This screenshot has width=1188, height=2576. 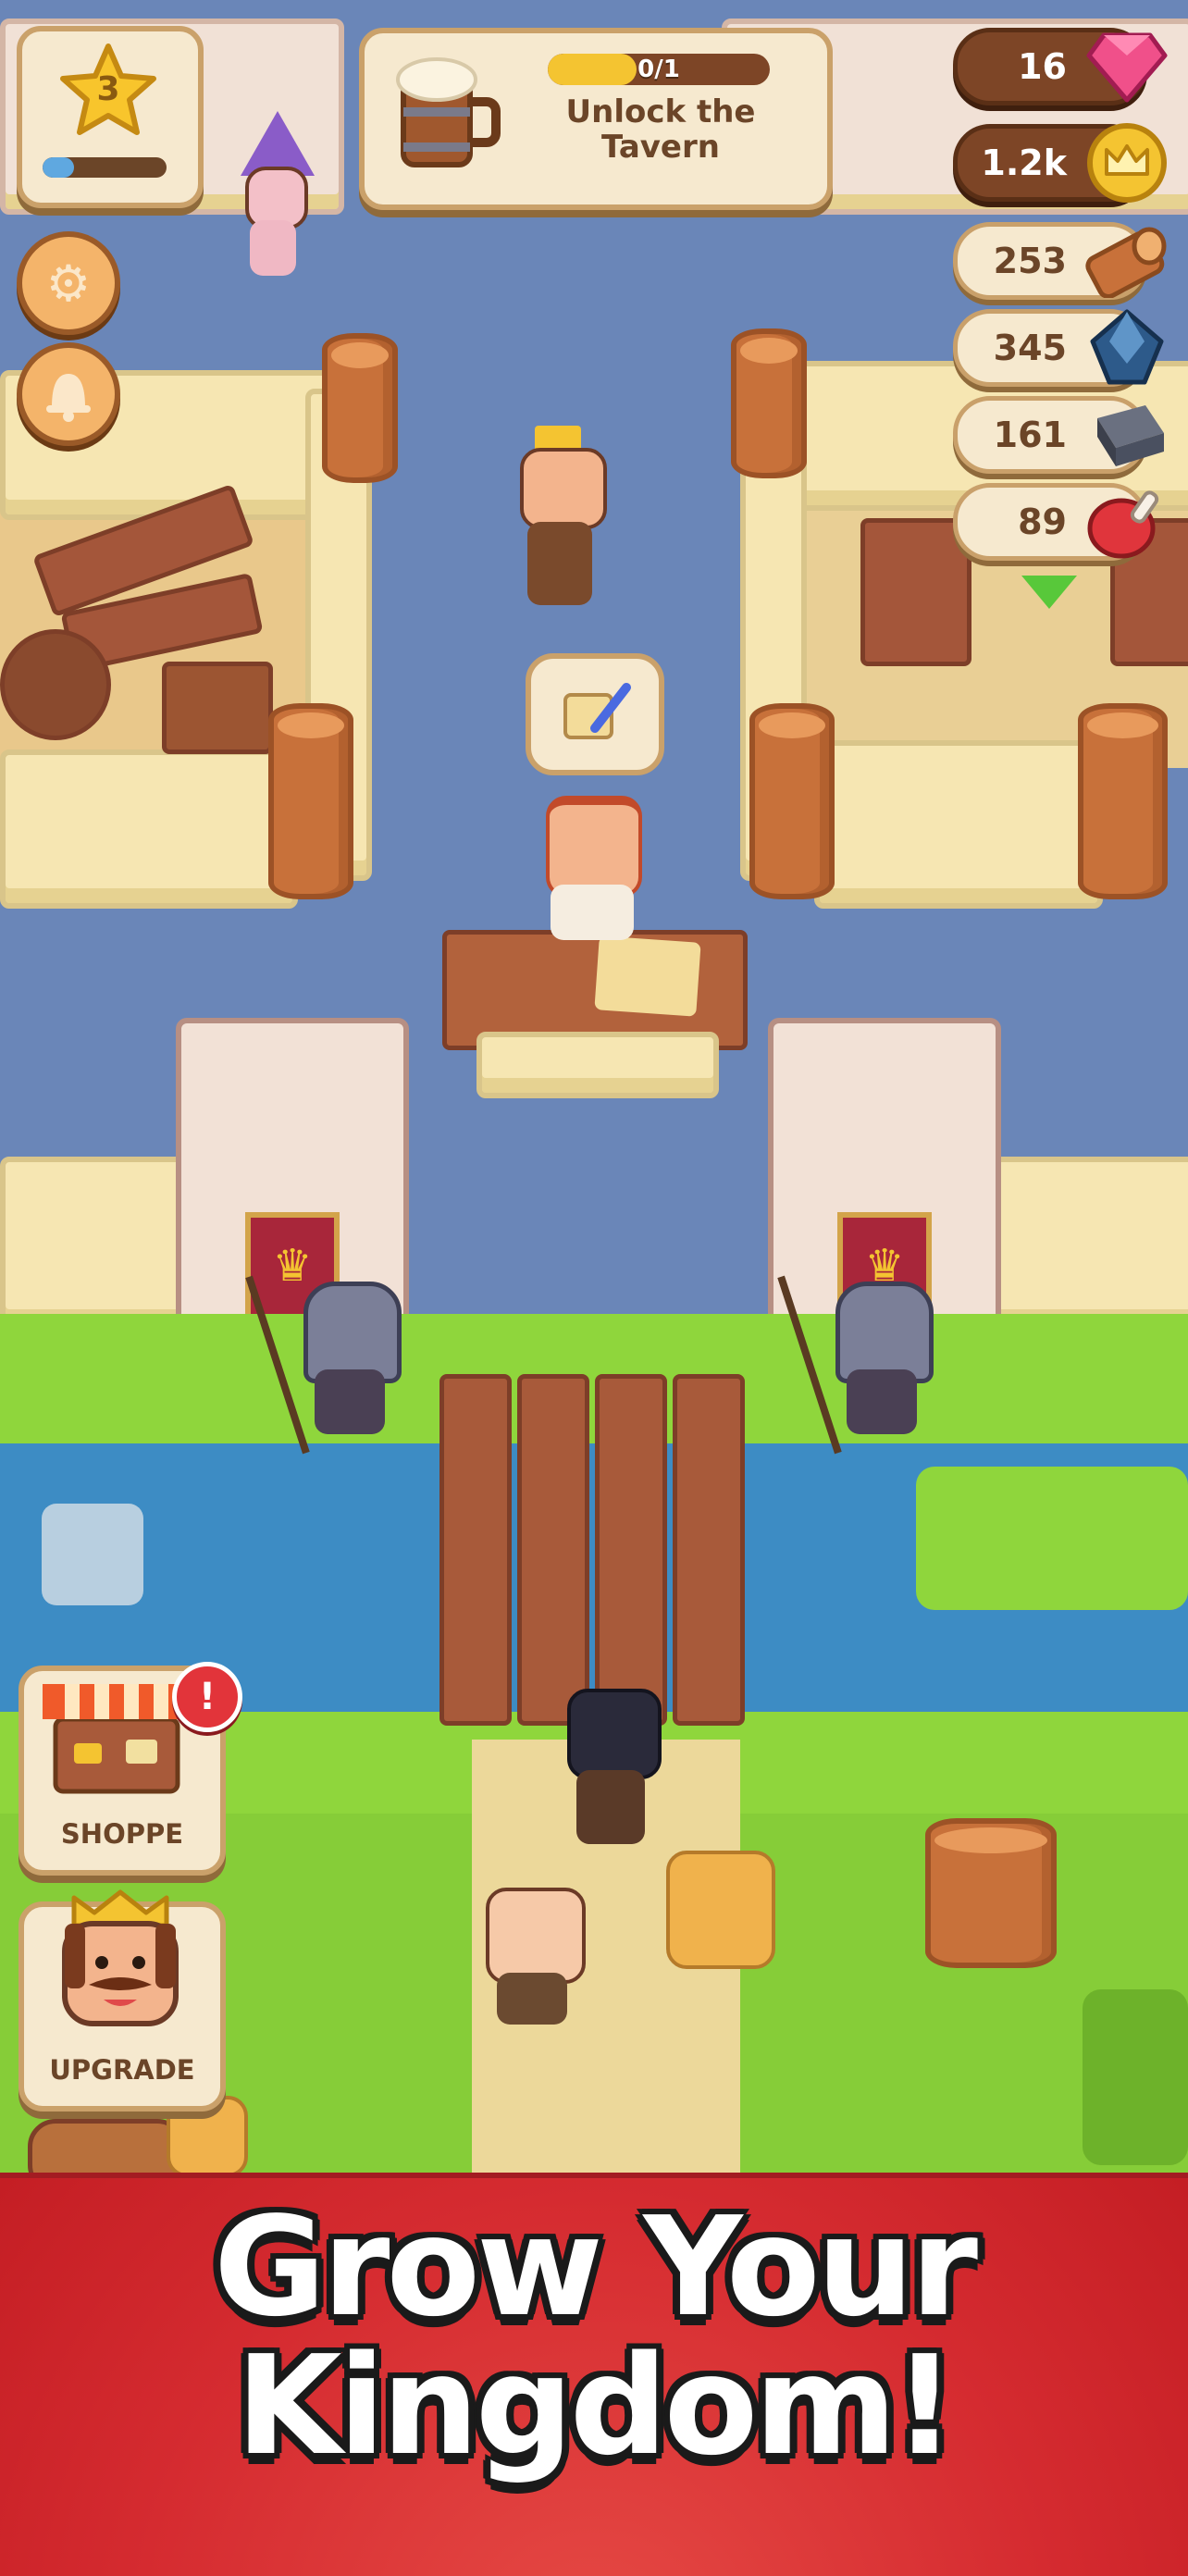 I want to click on wood-counter: 253, so click(x=1060, y=261).